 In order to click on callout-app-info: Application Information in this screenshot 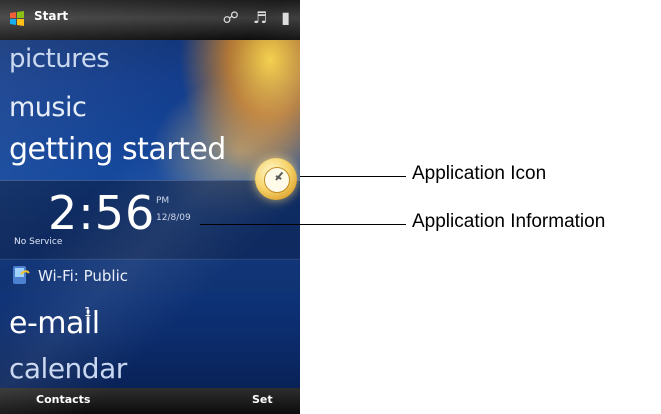, I will do `click(509, 221)`.